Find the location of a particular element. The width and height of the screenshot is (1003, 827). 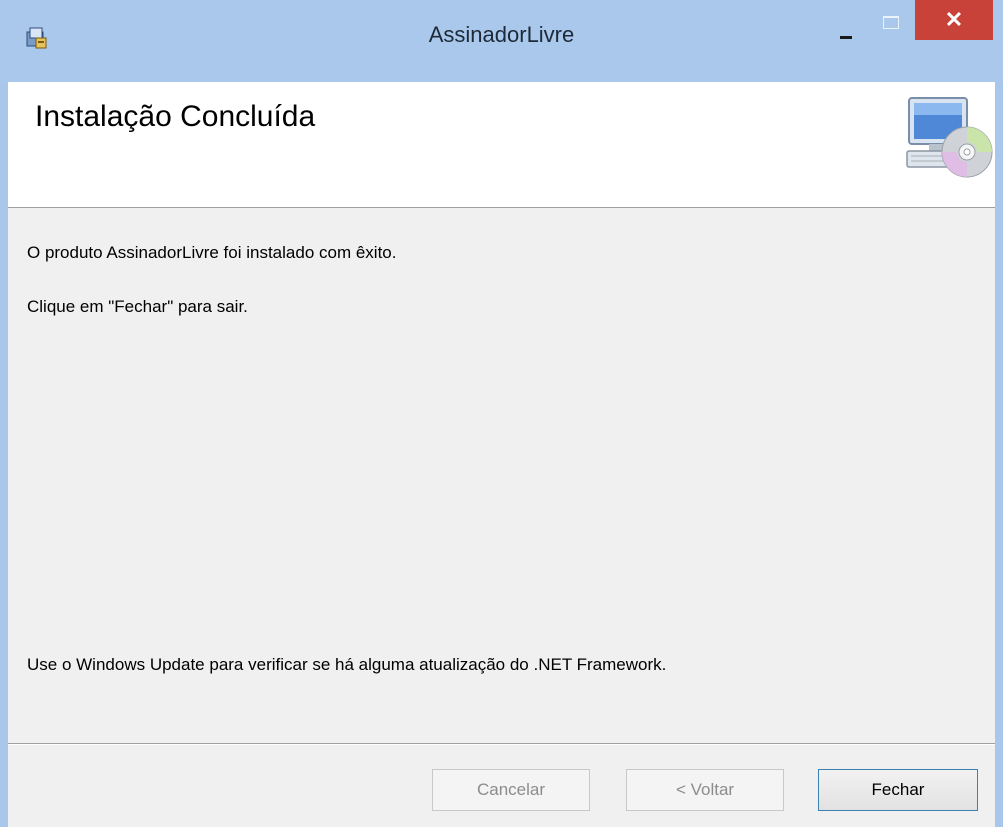

close-window-button: ✕ is located at coordinates (954, 20).